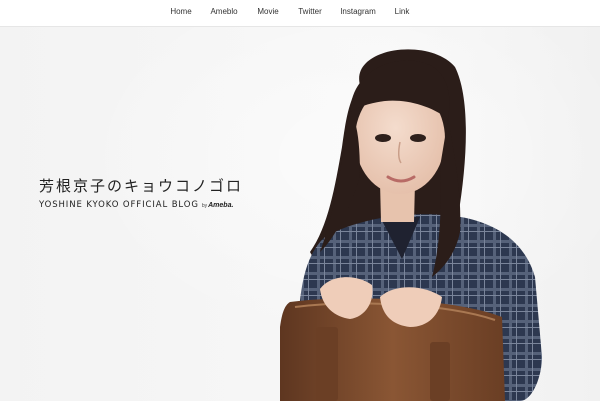 This screenshot has height=401, width=600. What do you see at coordinates (383, 138) in the screenshot?
I see `left-eye` at bounding box center [383, 138].